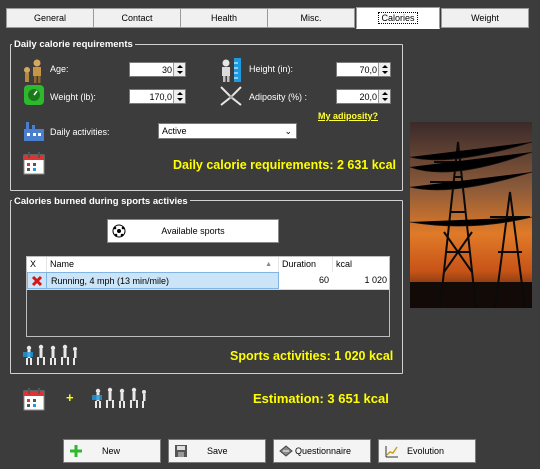 The width and height of the screenshot is (540, 469). What do you see at coordinates (363, 69) in the screenshot?
I see `height-spinner: 70,0` at bounding box center [363, 69].